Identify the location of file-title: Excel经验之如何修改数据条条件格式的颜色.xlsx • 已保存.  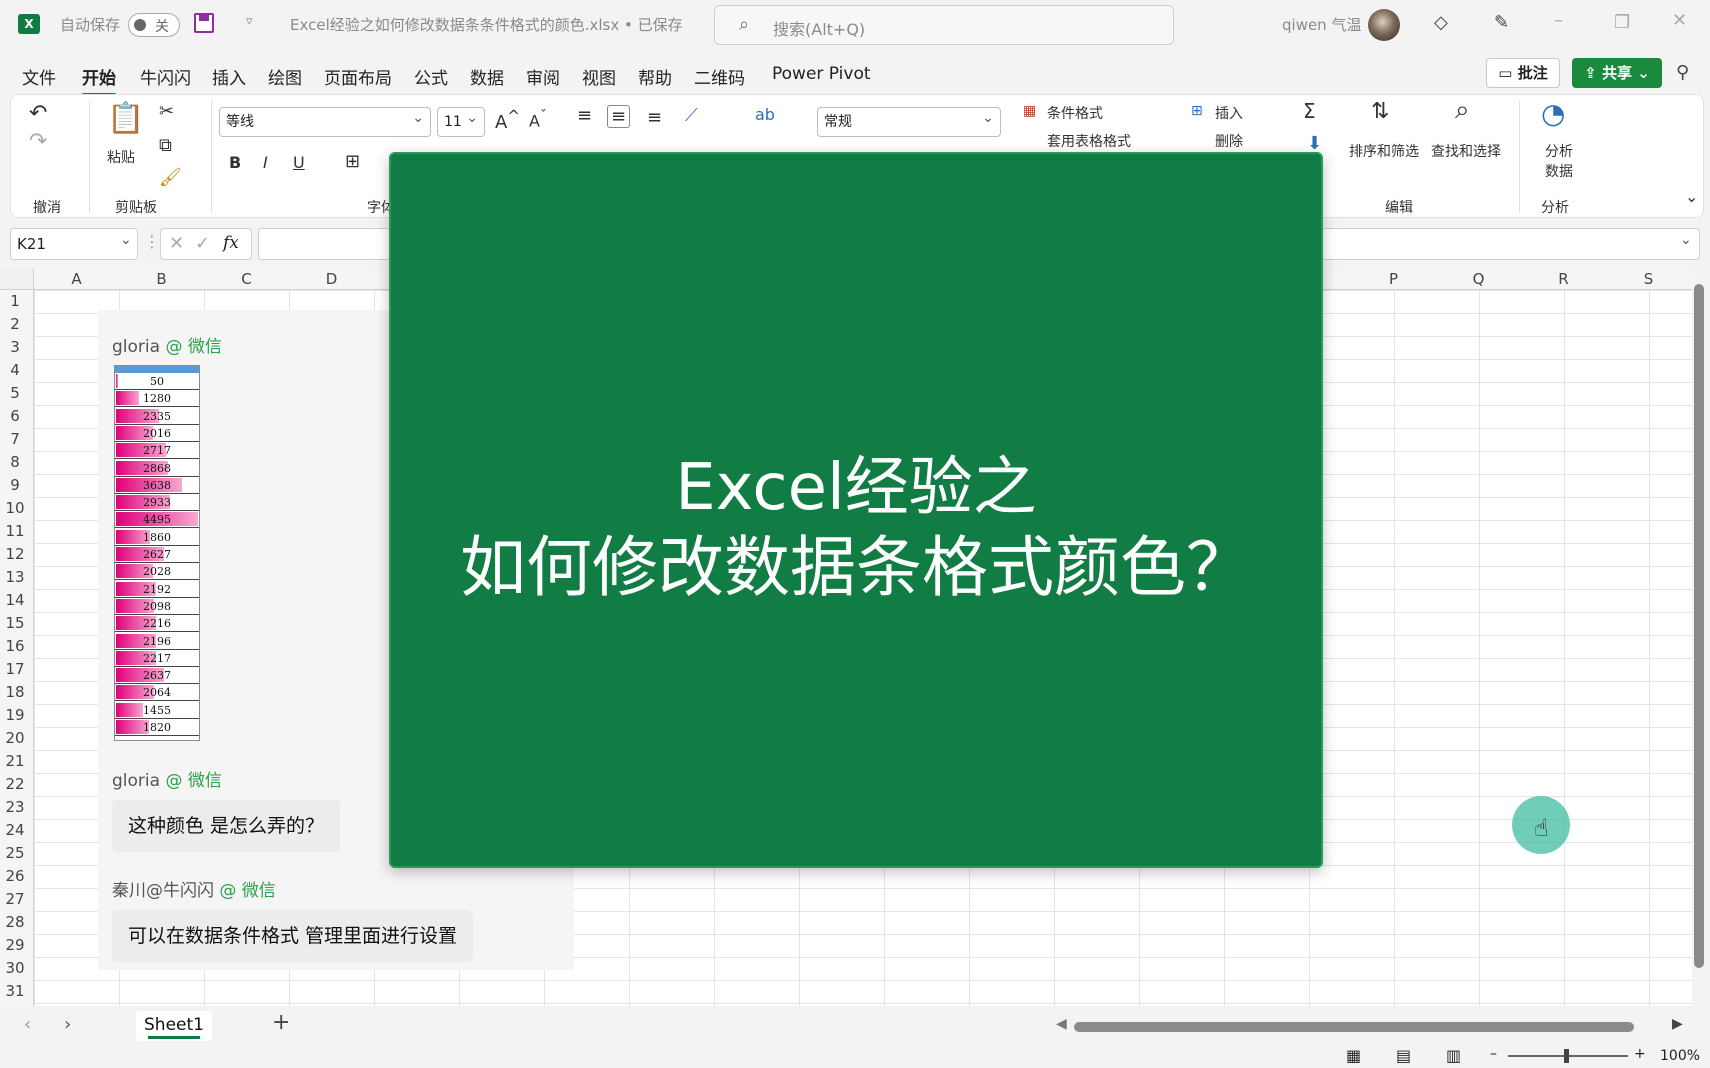
(486, 24).